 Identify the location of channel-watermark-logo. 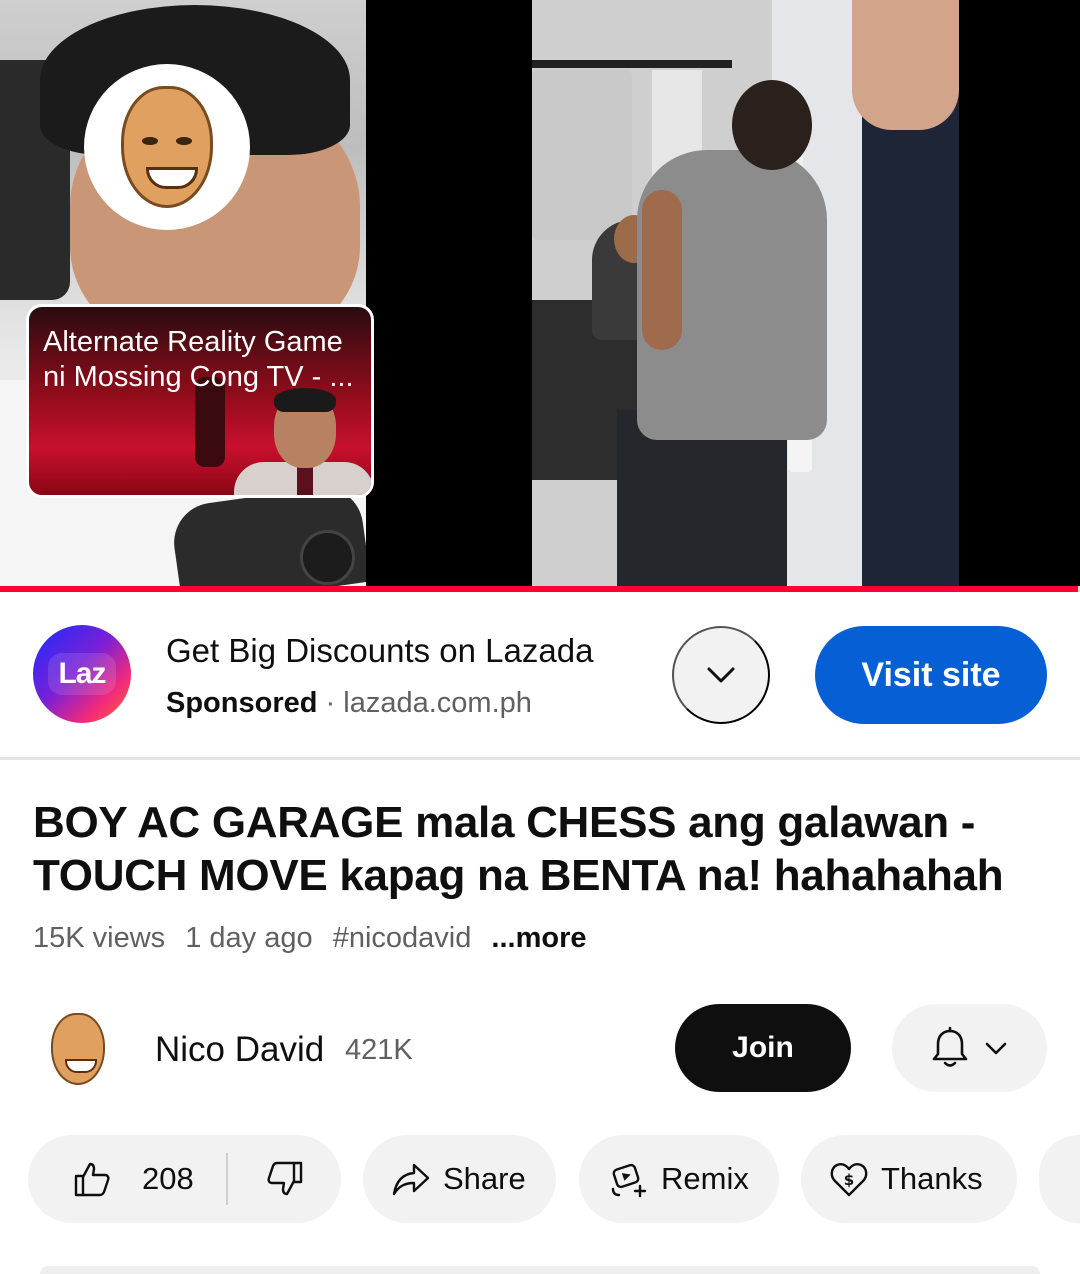
(167, 147).